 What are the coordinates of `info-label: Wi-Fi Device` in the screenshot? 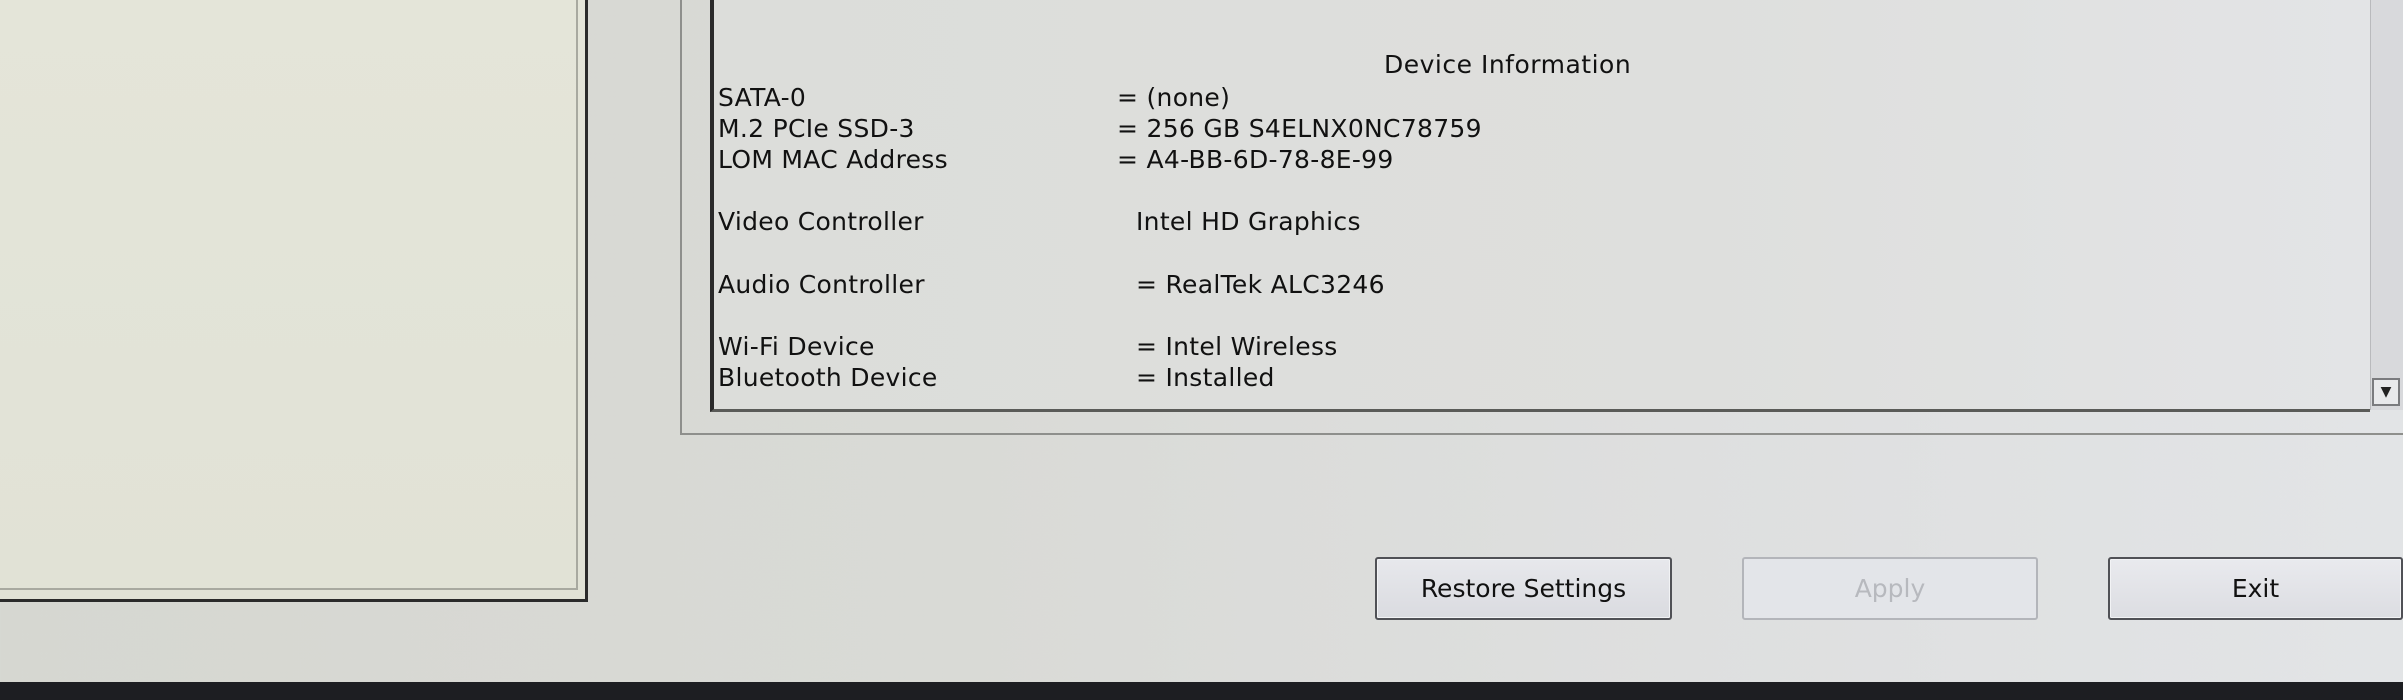 It's located at (796, 346).